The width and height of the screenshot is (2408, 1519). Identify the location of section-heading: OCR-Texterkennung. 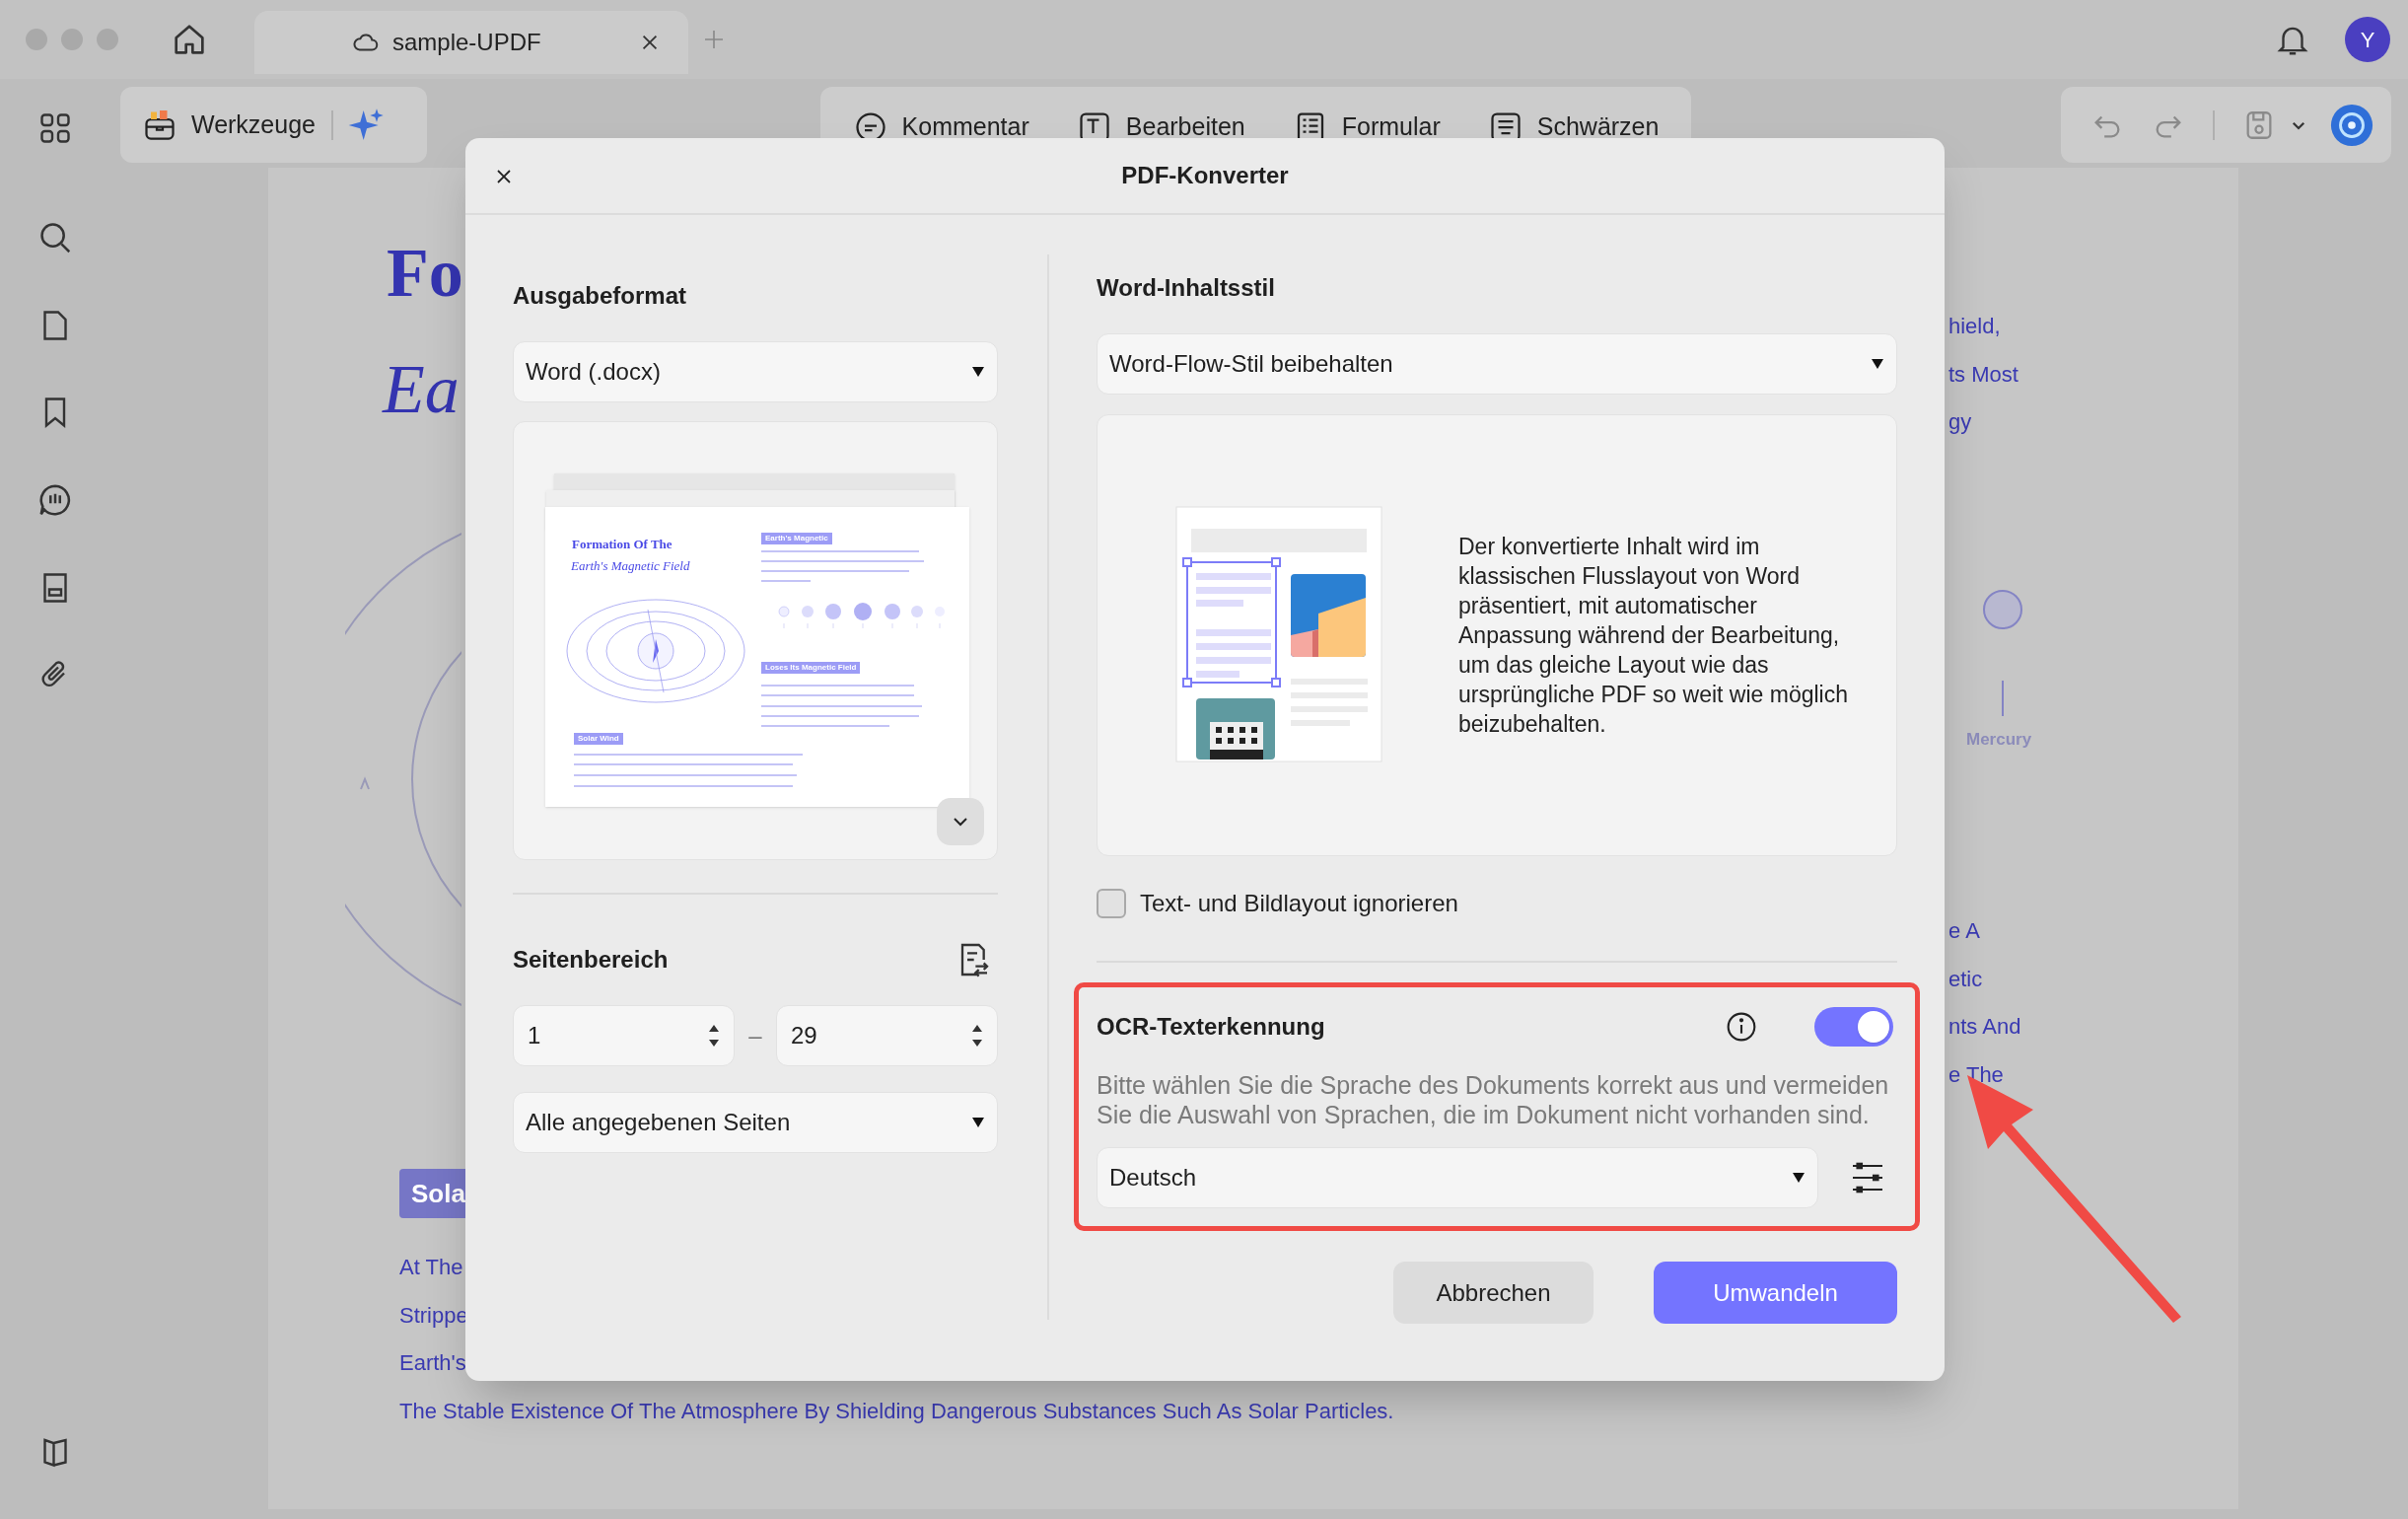
(1211, 1027).